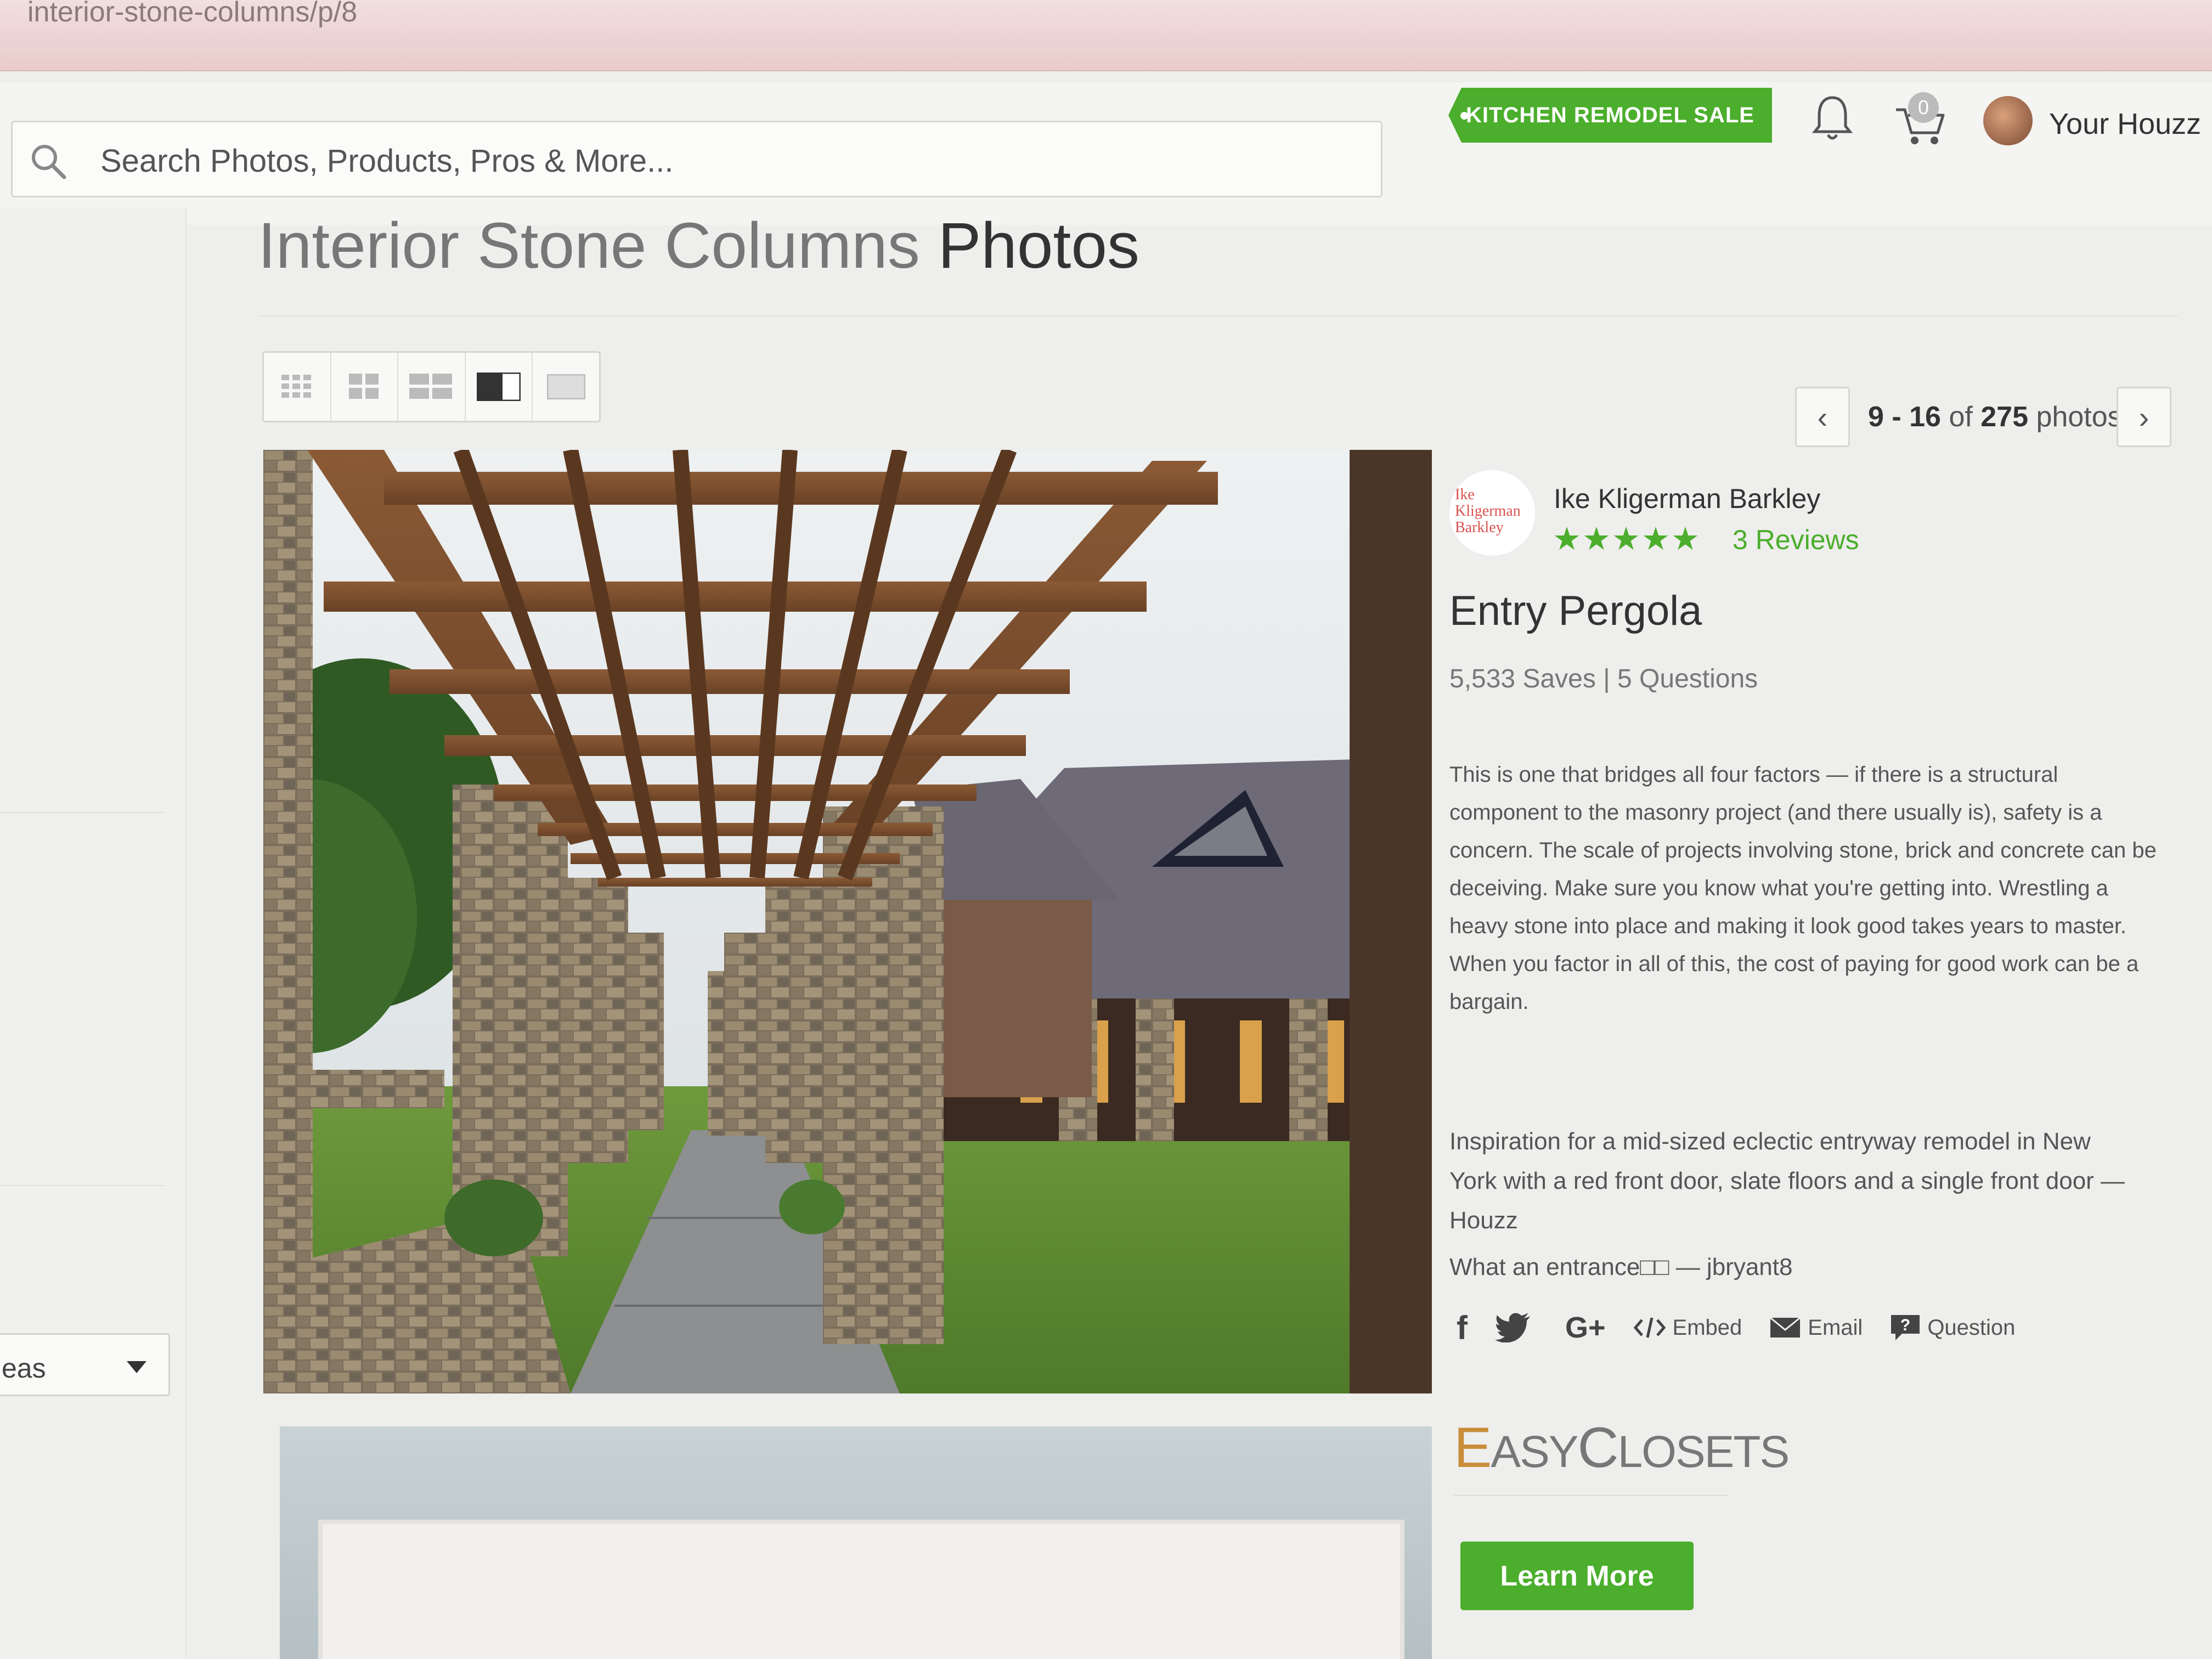 The height and width of the screenshot is (1659, 2212). I want to click on view-mode-toggles, so click(431, 387).